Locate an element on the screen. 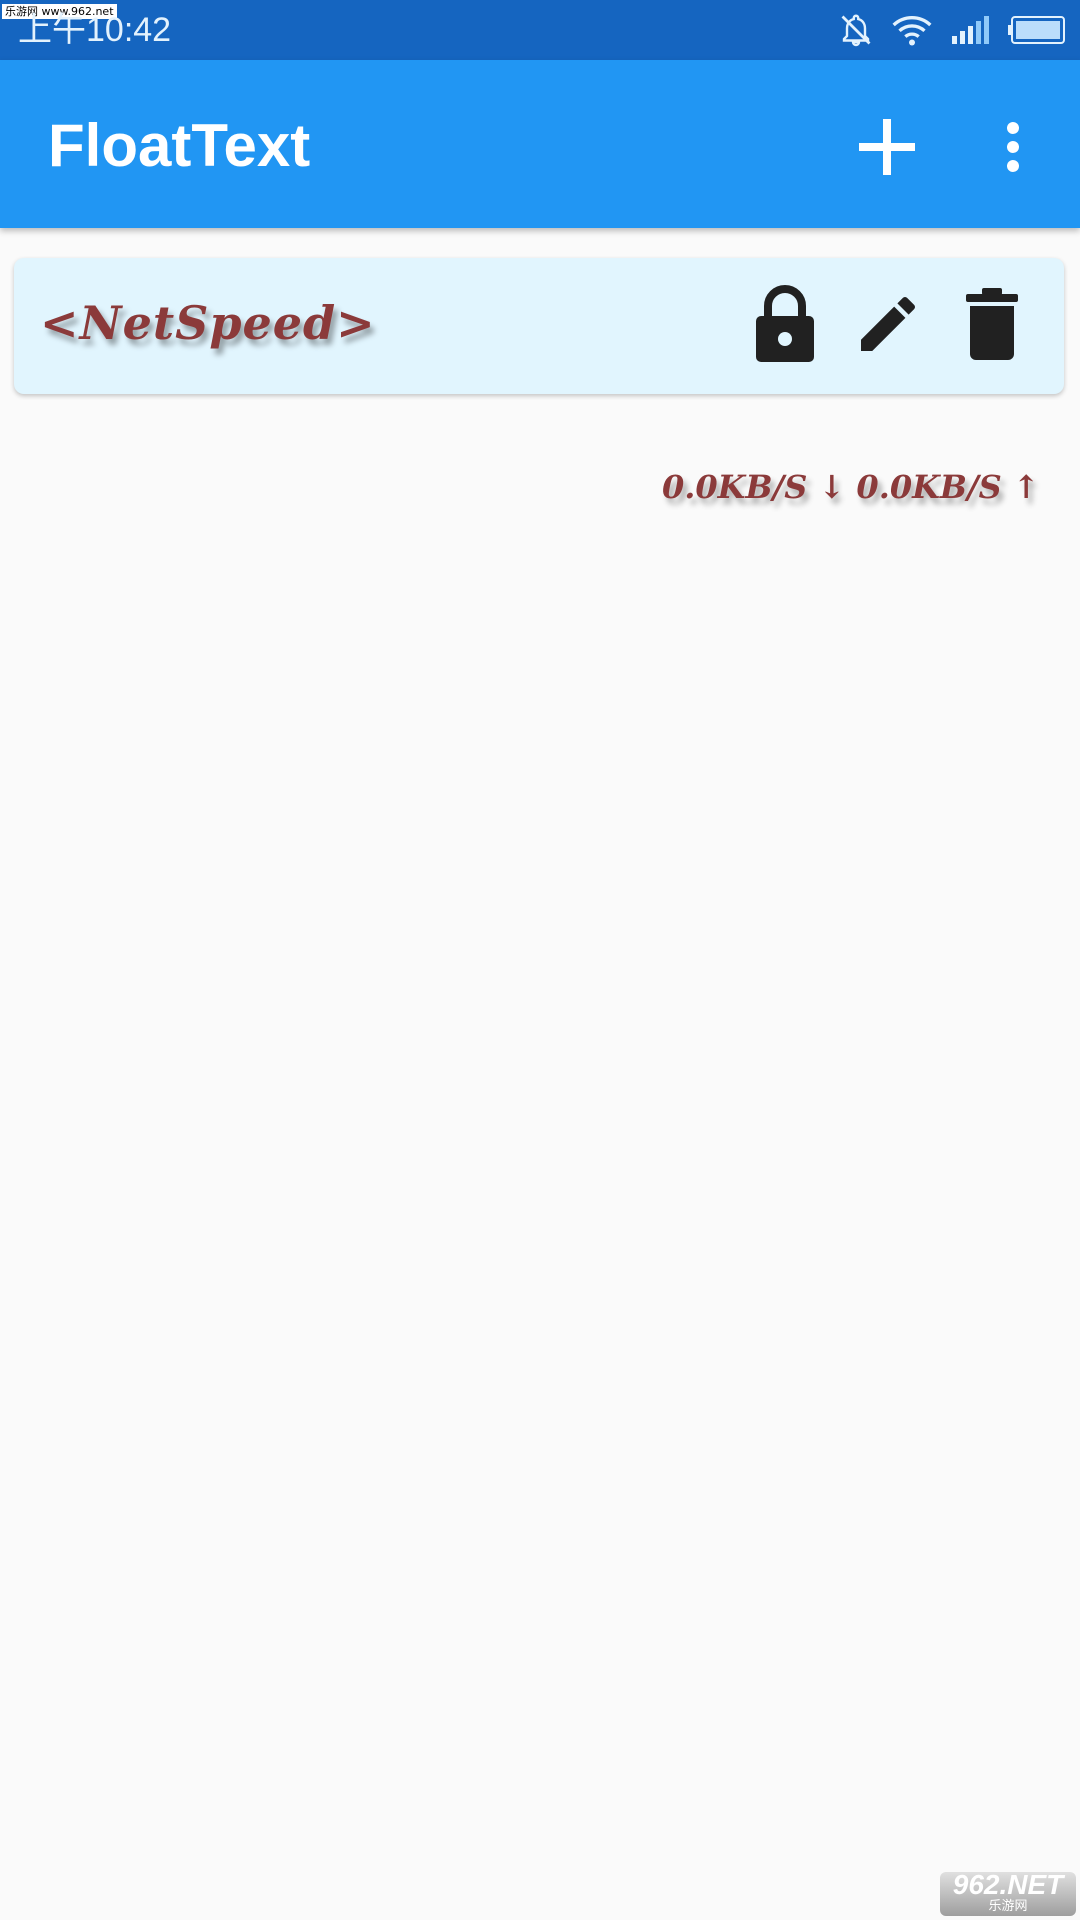 The height and width of the screenshot is (1920, 1080). signal-icon is located at coordinates (970, 30).